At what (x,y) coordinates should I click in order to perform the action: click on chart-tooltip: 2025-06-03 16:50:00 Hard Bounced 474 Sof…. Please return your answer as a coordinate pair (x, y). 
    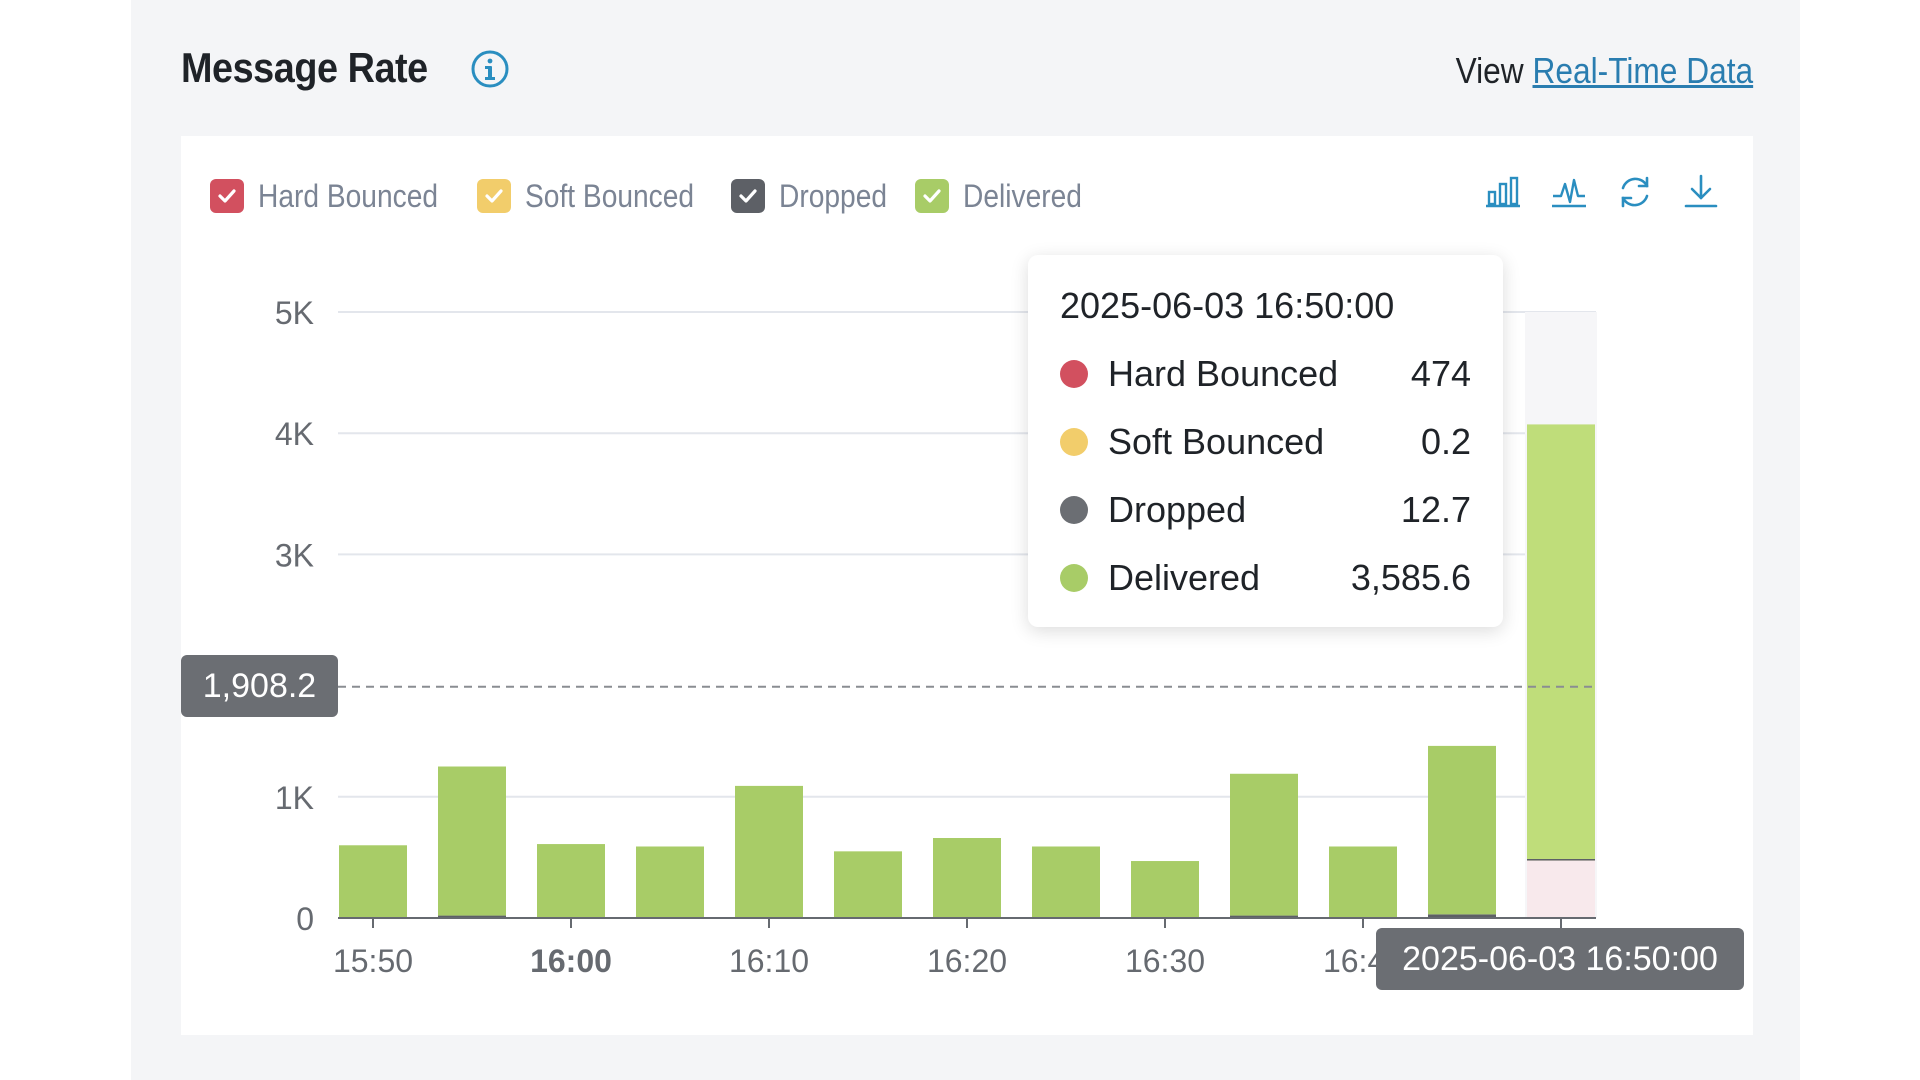
    Looking at the image, I should click on (1265, 441).